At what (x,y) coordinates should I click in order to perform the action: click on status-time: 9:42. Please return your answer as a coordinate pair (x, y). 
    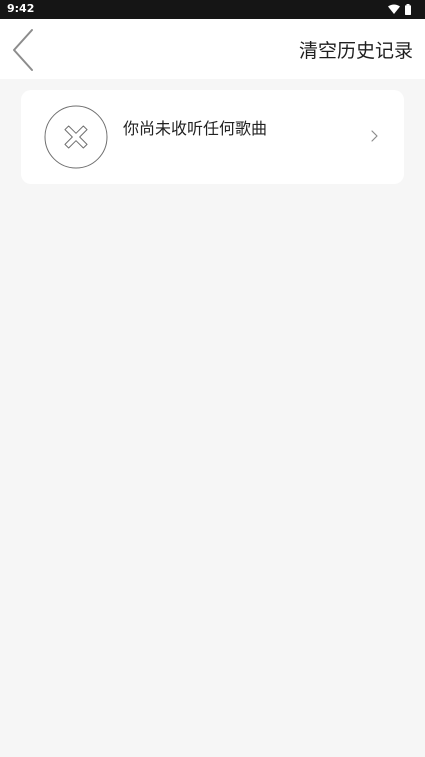
    Looking at the image, I should click on (21, 8).